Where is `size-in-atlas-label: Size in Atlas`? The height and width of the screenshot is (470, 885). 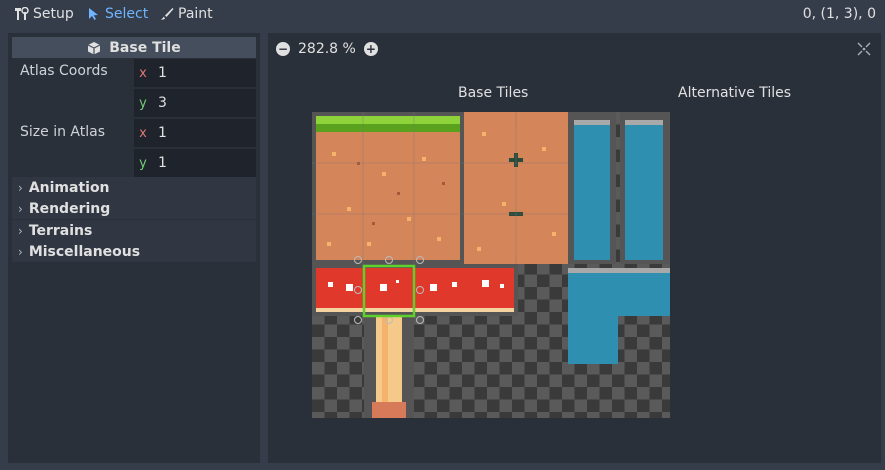 size-in-atlas-label: Size in Atlas is located at coordinates (62, 132).